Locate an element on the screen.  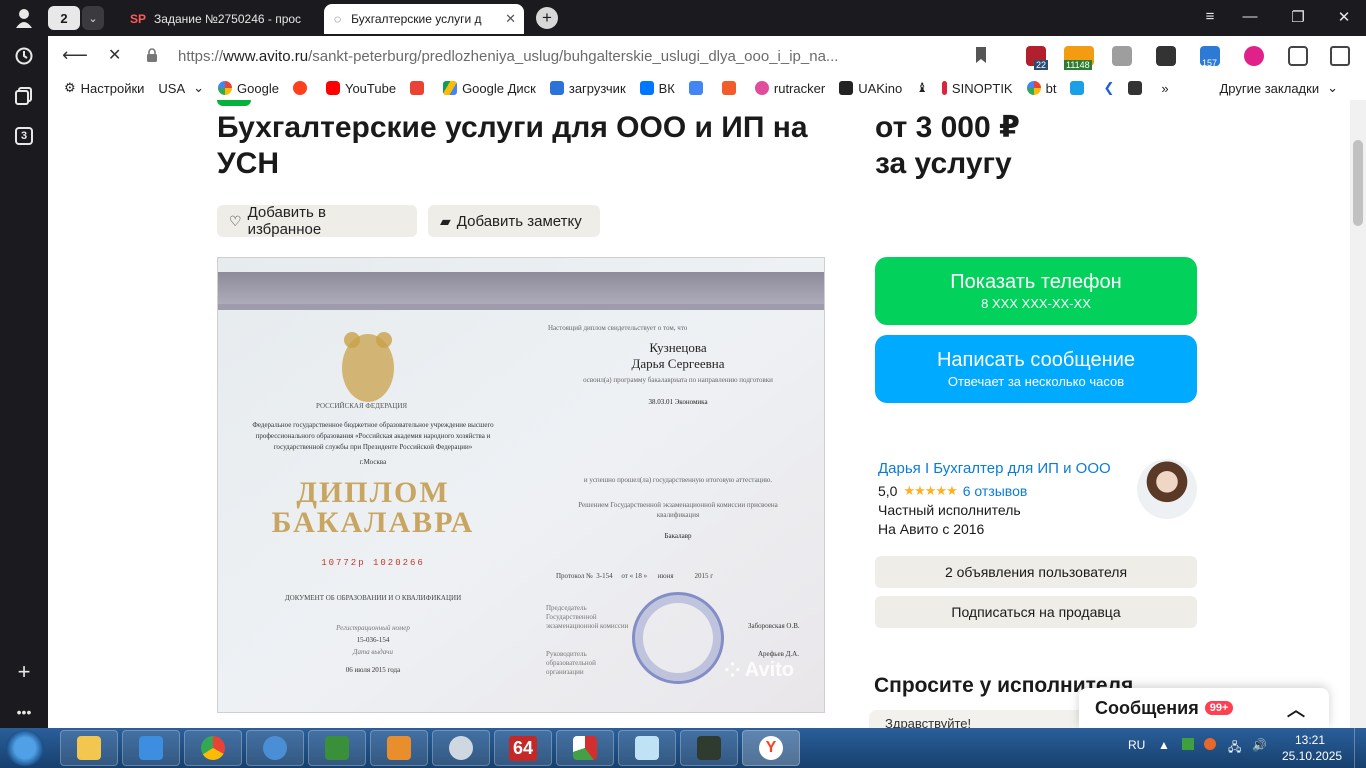
bookmark-translate is located at coordinates (698, 88).